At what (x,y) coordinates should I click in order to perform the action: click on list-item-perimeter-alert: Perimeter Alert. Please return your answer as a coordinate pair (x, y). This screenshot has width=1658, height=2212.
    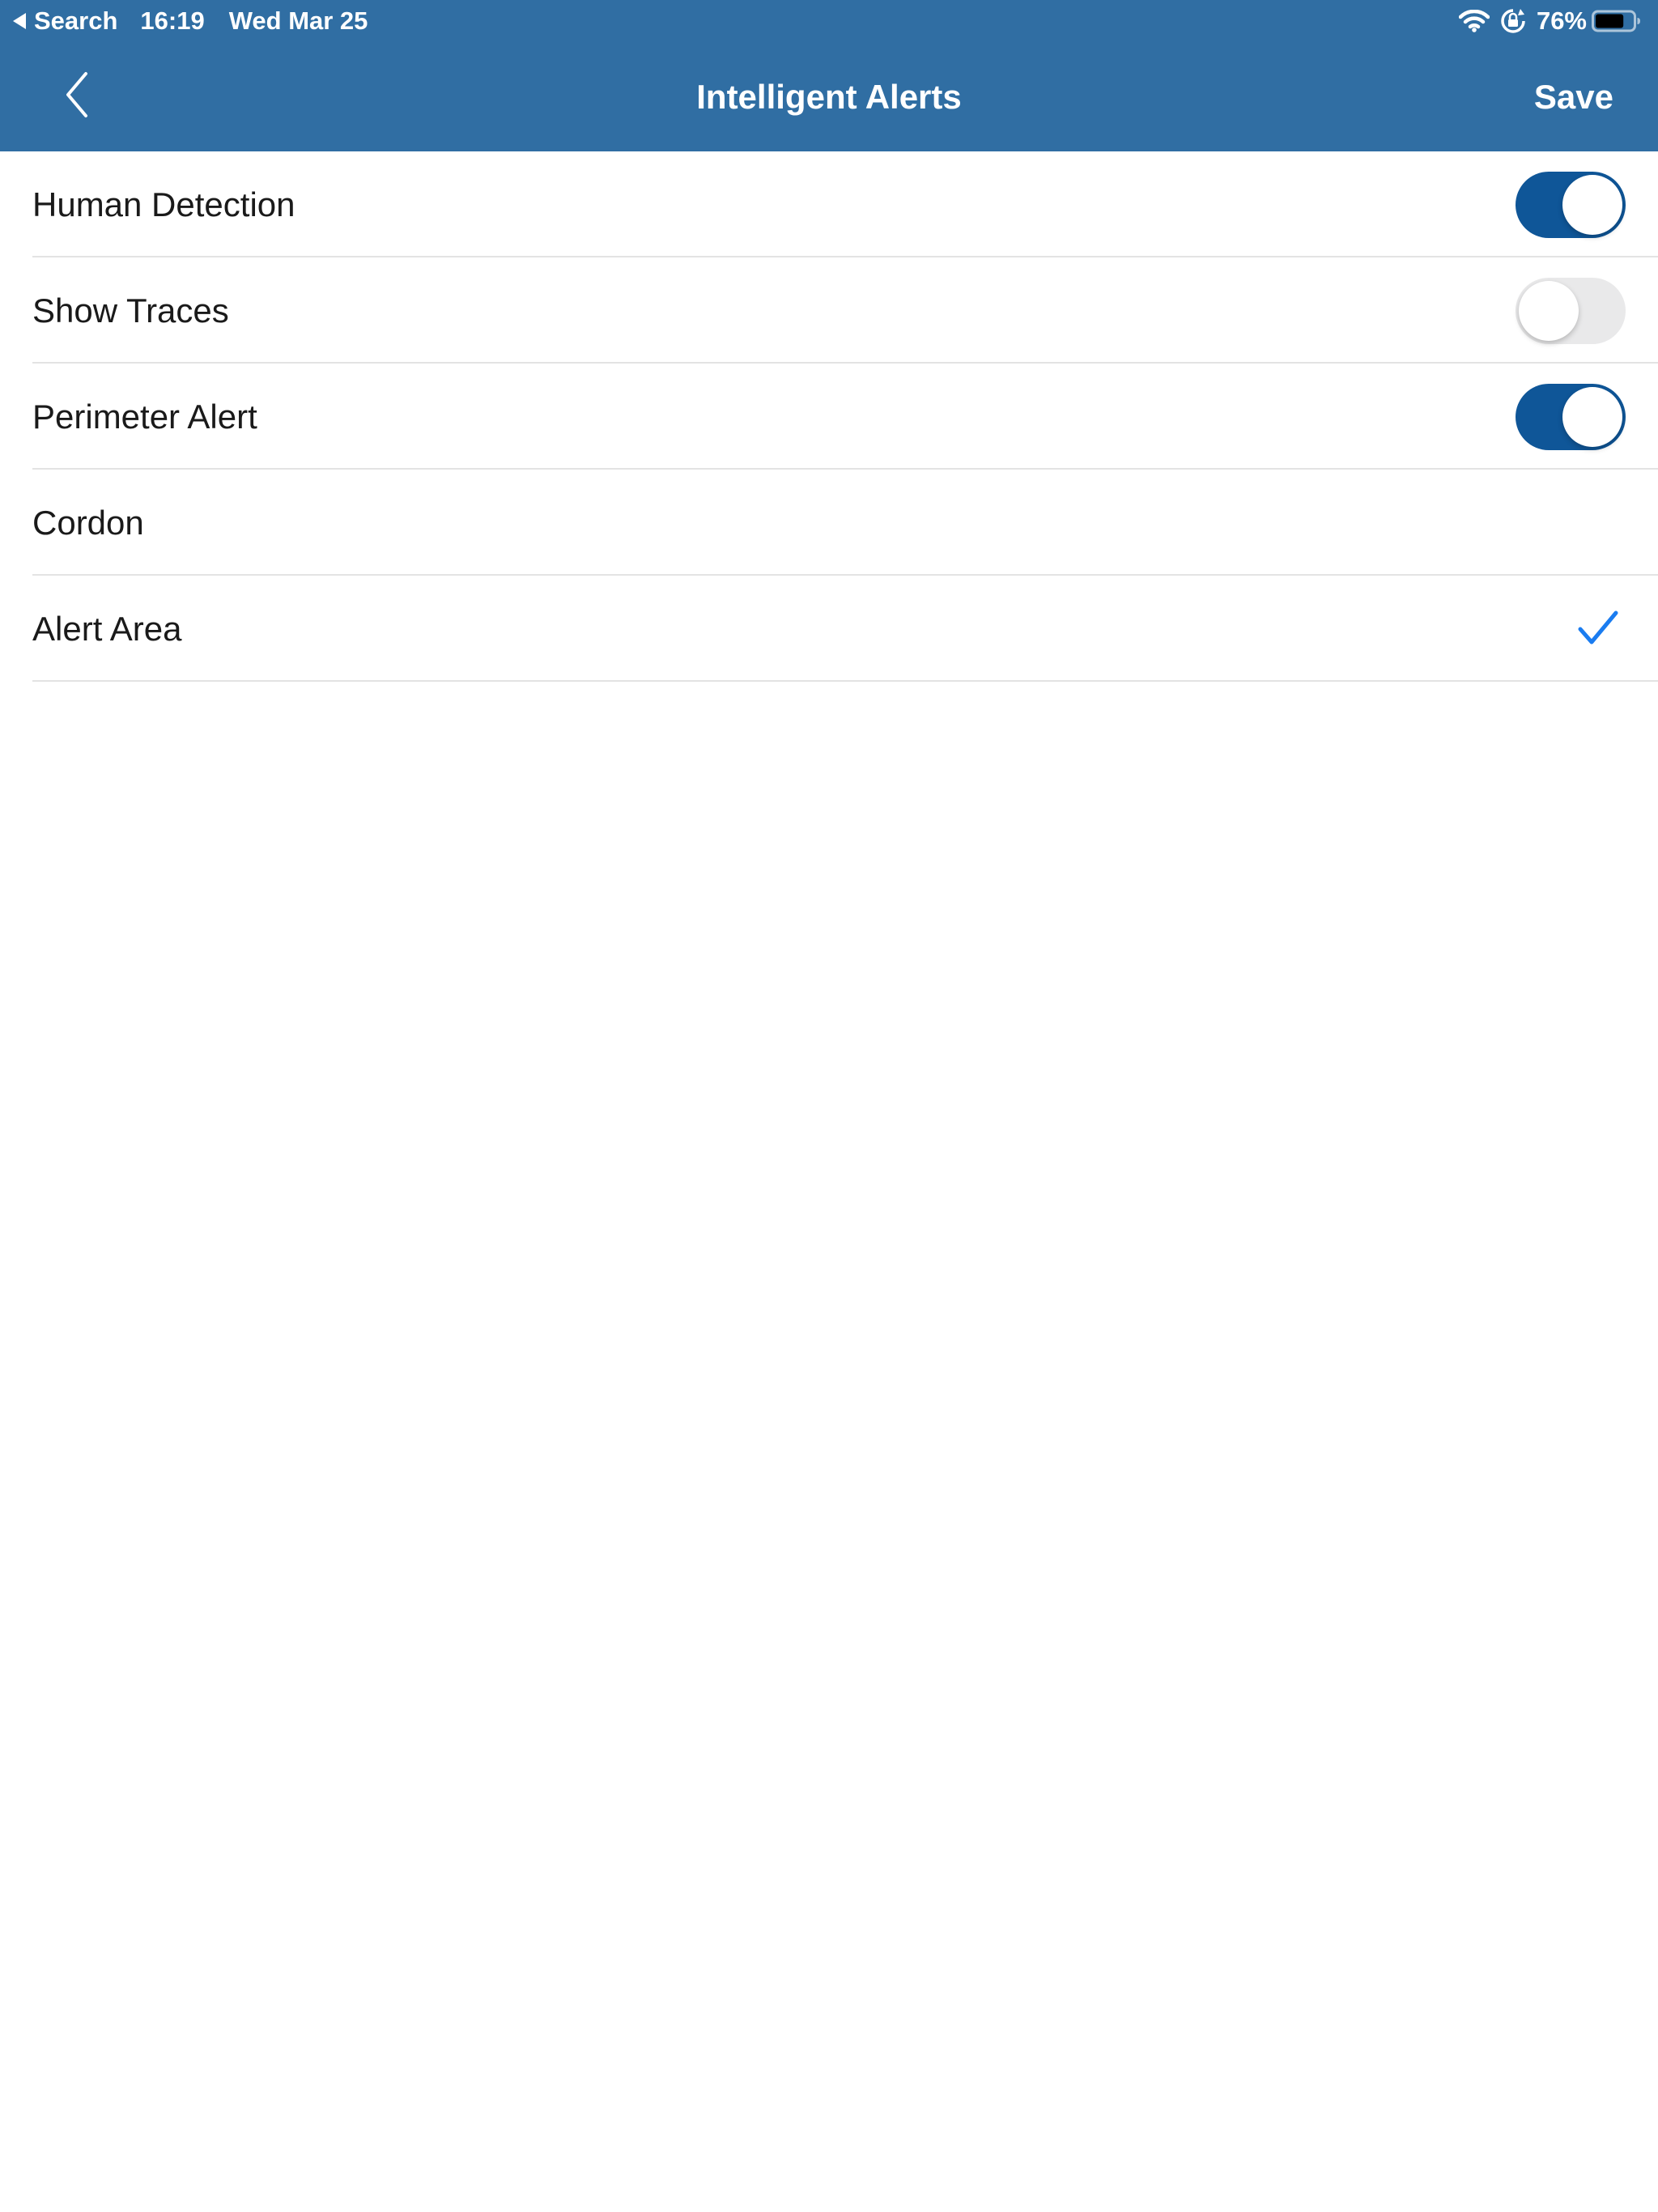
    Looking at the image, I should click on (829, 417).